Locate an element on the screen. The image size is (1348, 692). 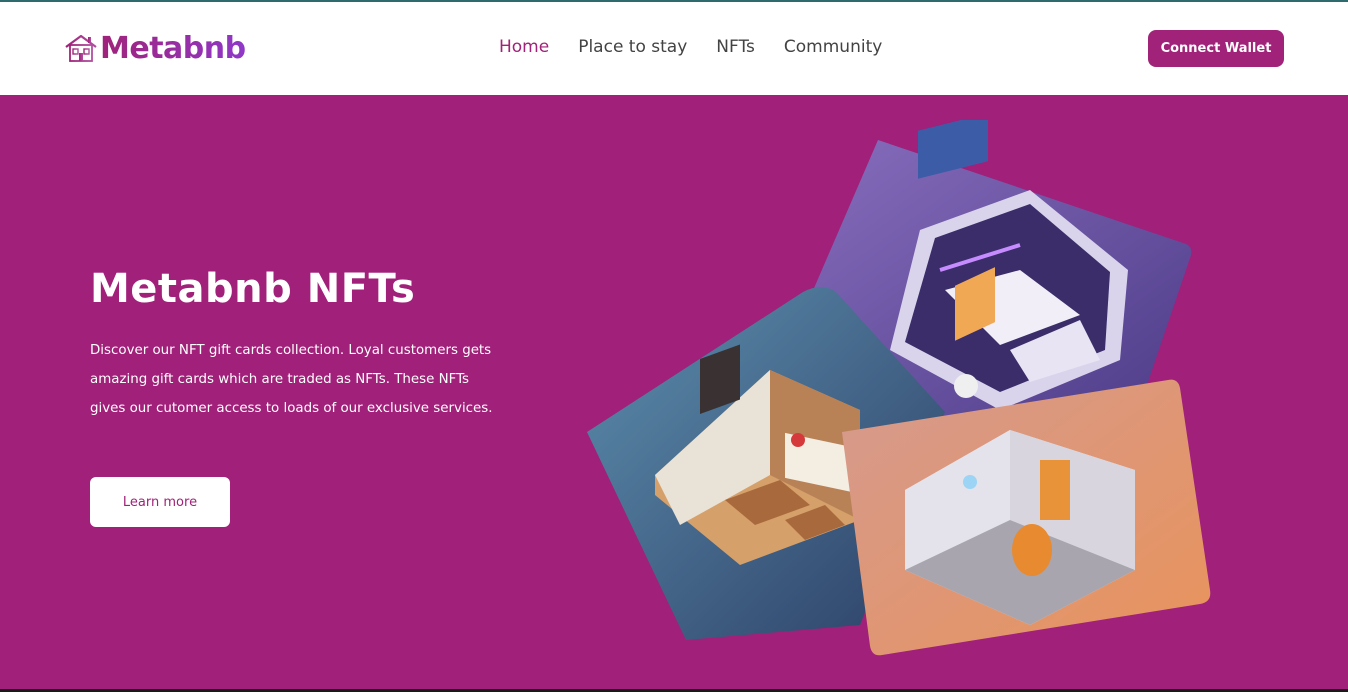
logo-text: Metabnb is located at coordinates (173, 48).